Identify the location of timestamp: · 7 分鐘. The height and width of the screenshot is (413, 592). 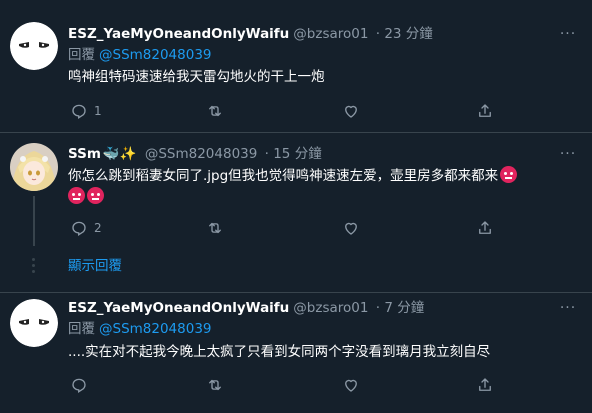
(400, 308).